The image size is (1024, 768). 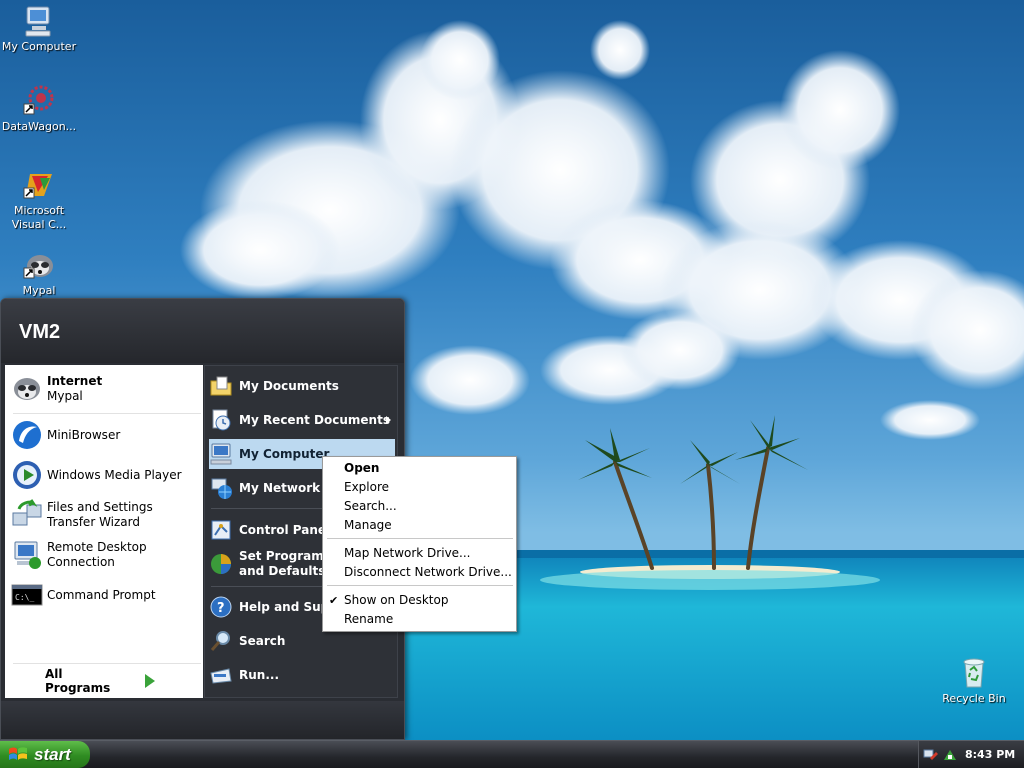 I want to click on network-tray-icon, so click(x=932, y=755).